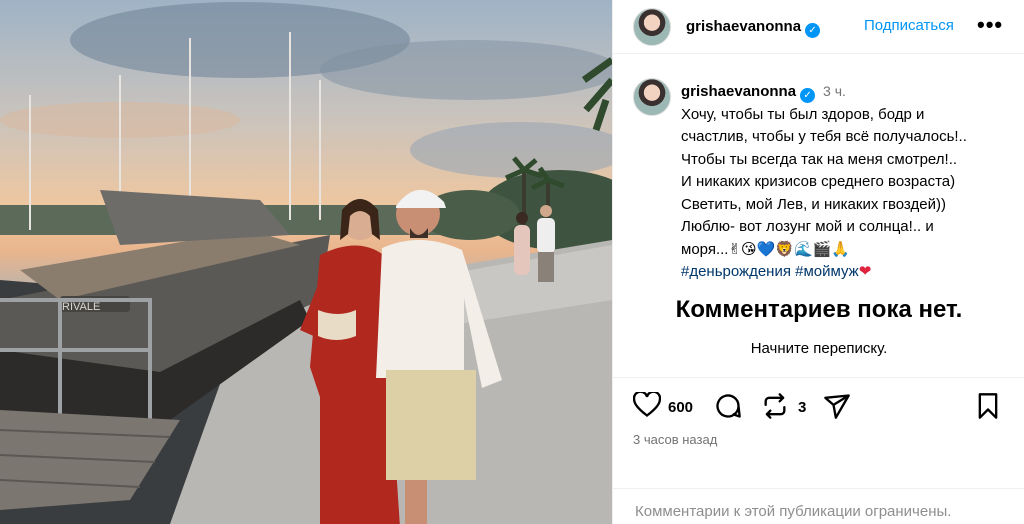 This screenshot has height=524, width=1024. I want to click on caption-line: Хочу, чтобы ты был здоров, бодр и, so click(803, 114).